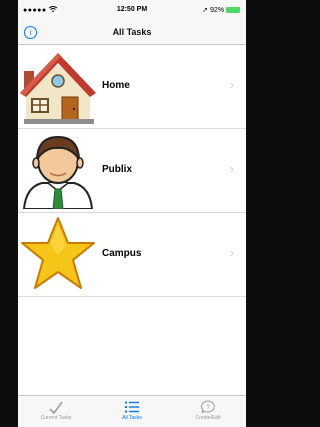  I want to click on tab-label: Current Tasks, so click(56, 418).